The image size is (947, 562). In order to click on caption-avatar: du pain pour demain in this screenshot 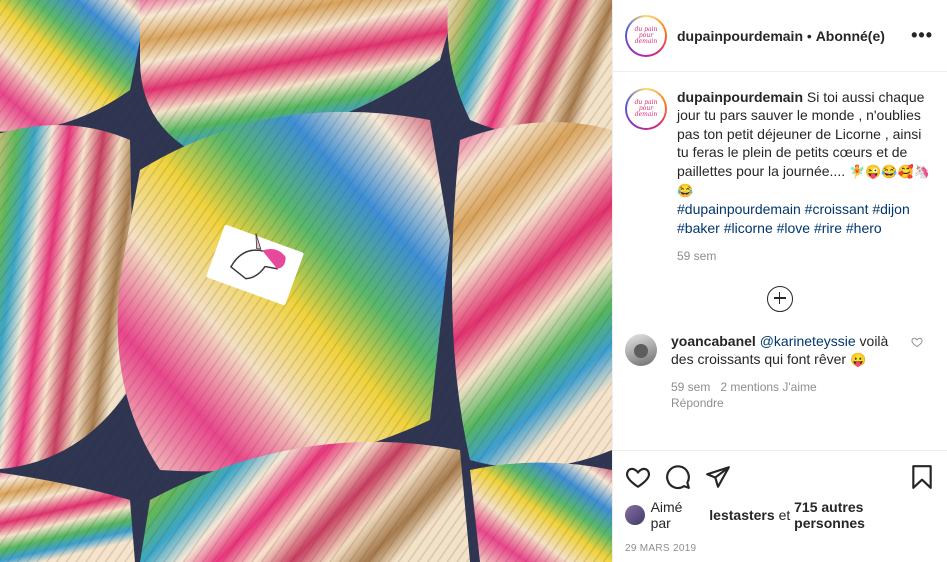, I will do `click(646, 109)`.